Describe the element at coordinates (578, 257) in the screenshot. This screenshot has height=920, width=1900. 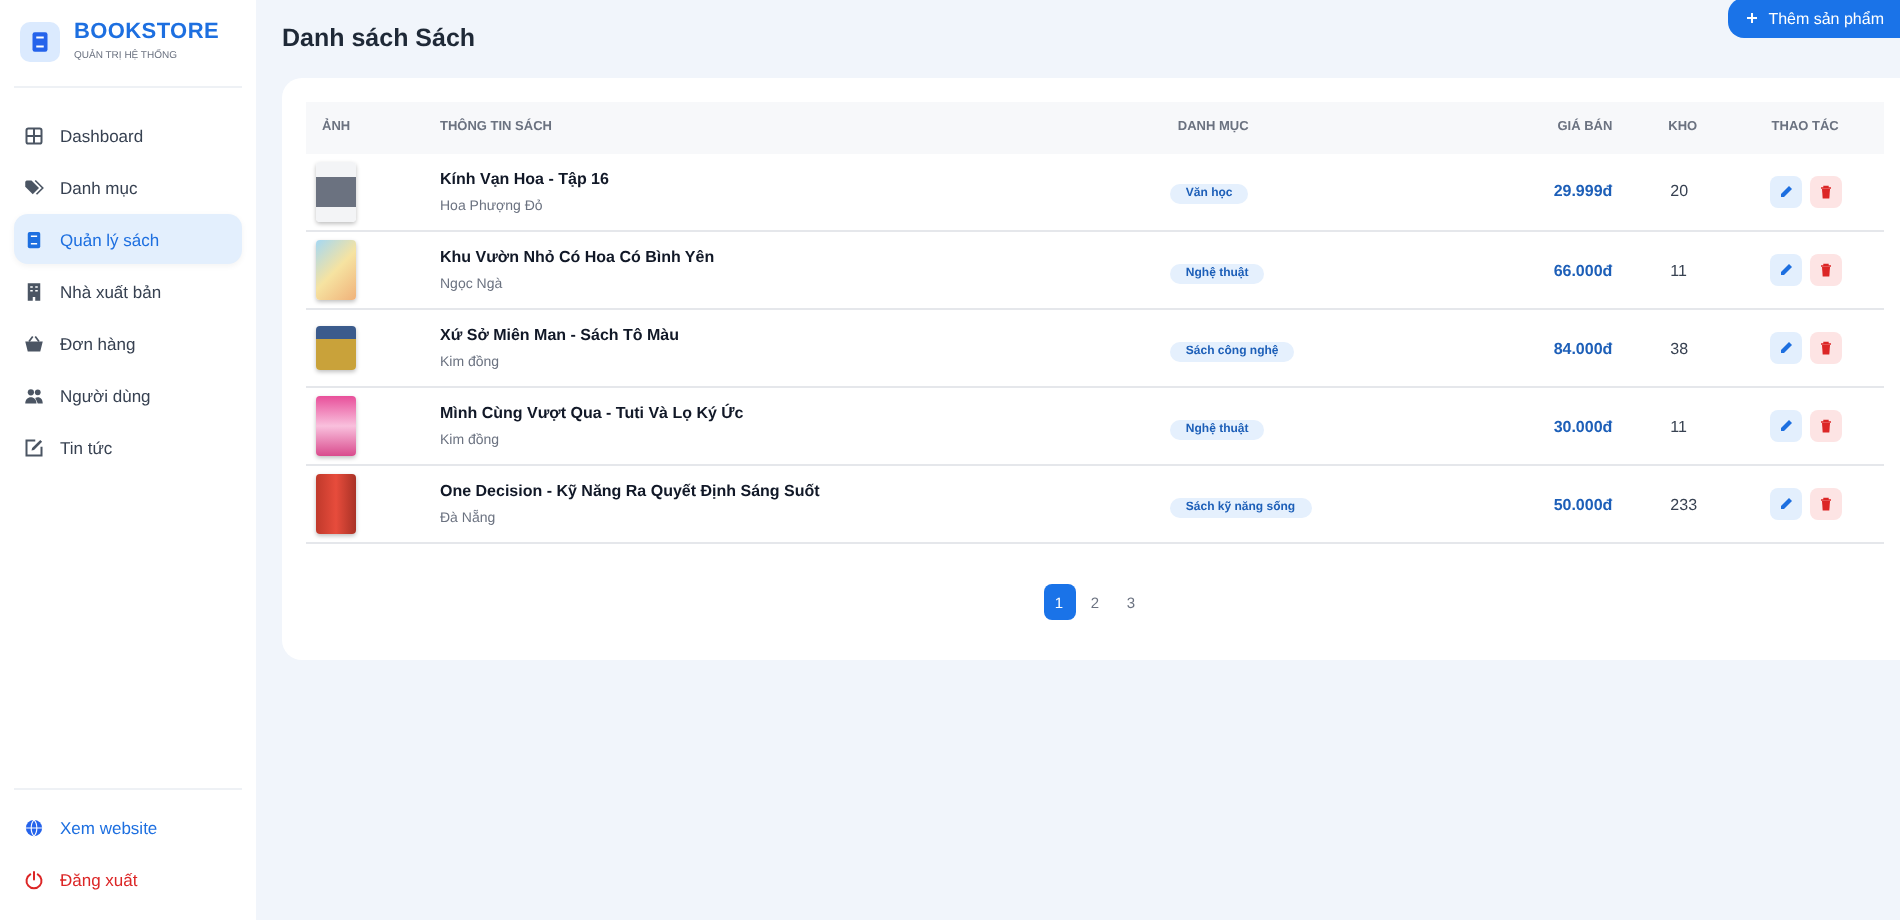
I see `book-title: Khu Vườn Nhỏ Có Hoa Có Bình Yên` at that location.